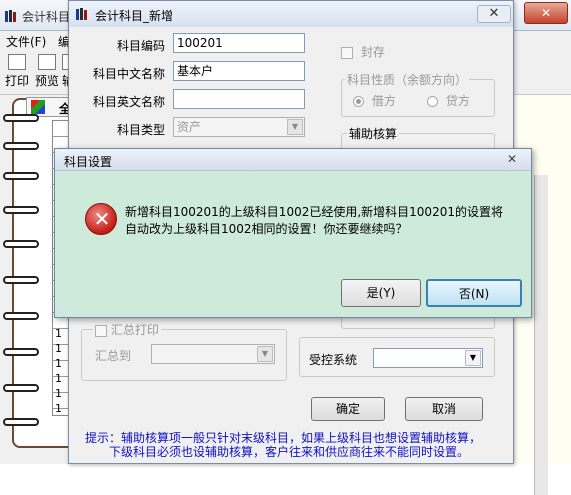  I want to click on confirm-title: 科目设置, so click(88, 162).